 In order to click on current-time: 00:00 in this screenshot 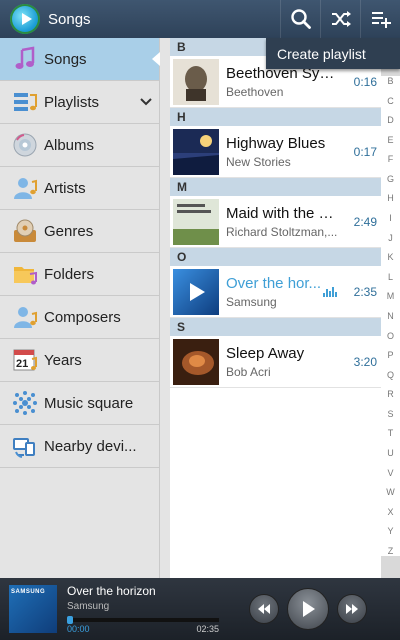, I will do `click(78, 629)`.